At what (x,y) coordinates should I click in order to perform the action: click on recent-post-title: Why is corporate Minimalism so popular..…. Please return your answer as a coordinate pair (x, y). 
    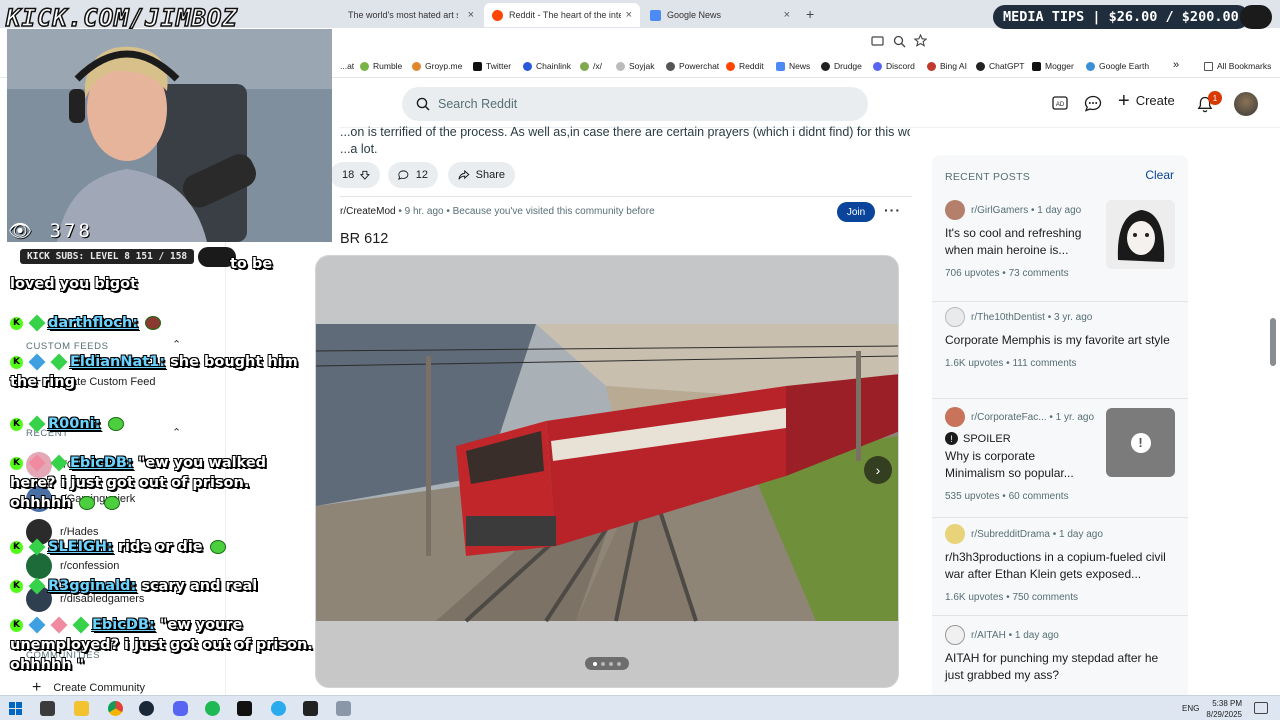
    Looking at the image, I should click on (1020, 465).